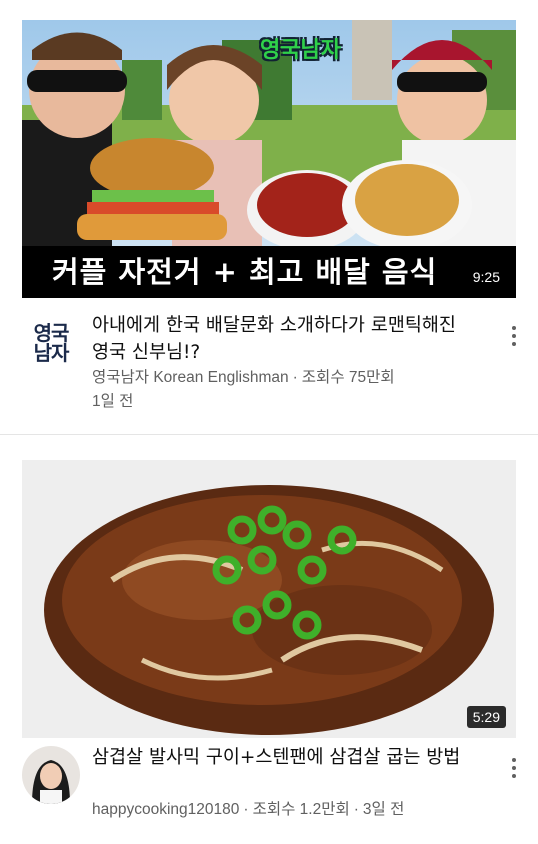  I want to click on channel-avatar: 영국 남자, so click(51, 343).